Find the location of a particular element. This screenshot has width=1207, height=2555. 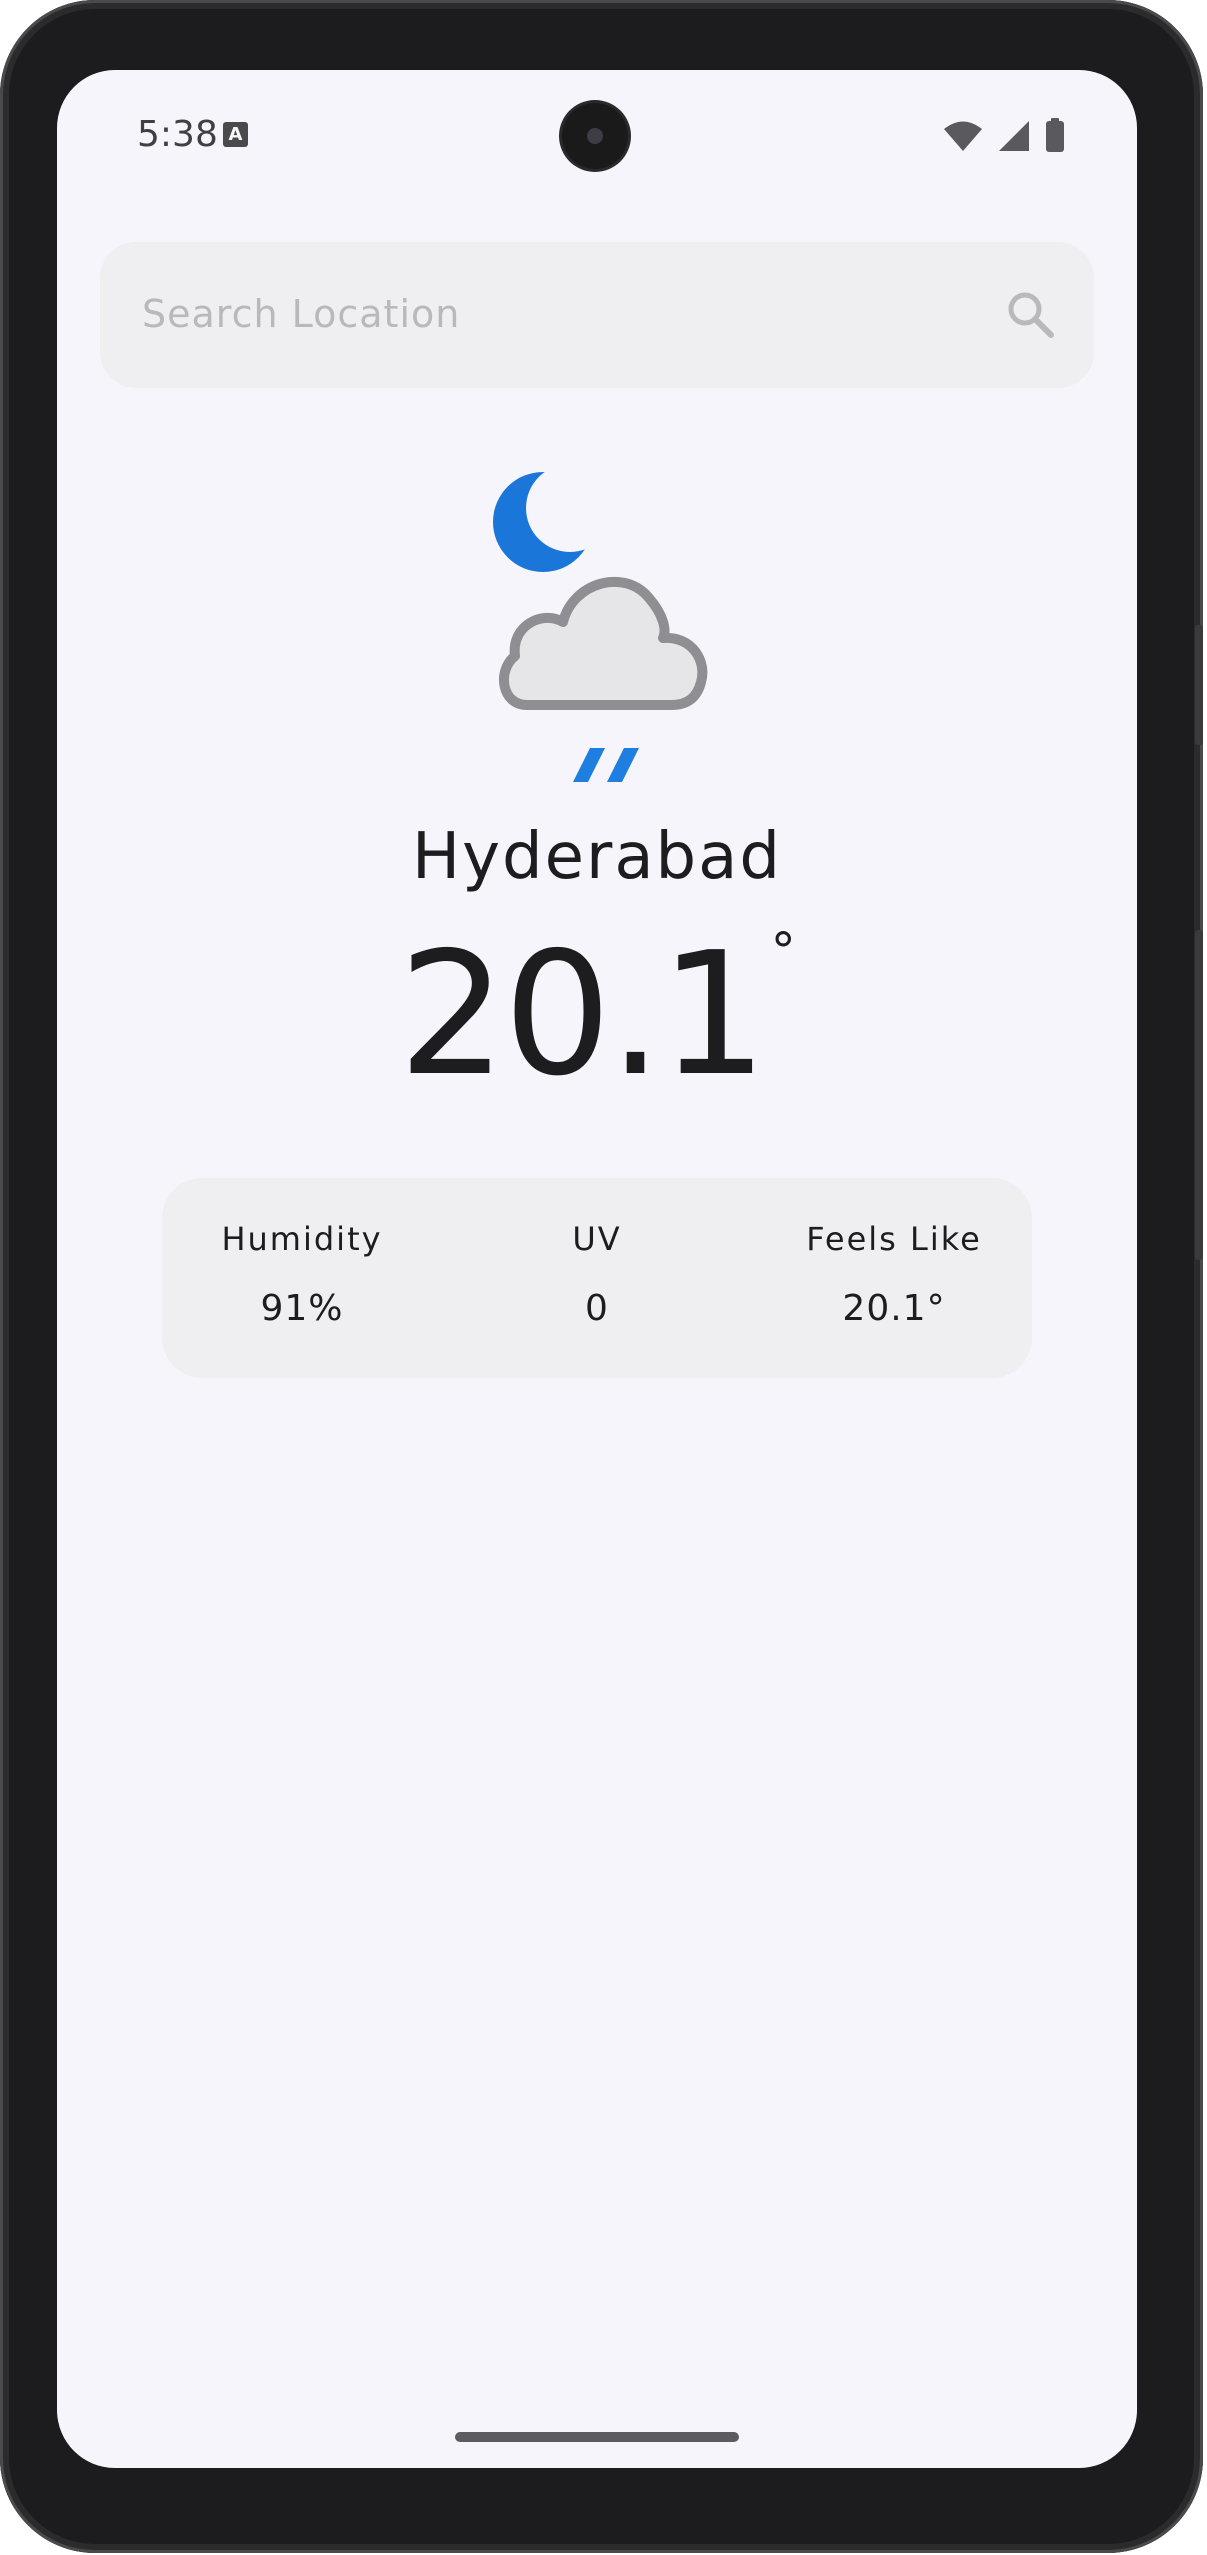

status-bar: 5:38 A is located at coordinates (597, 135).